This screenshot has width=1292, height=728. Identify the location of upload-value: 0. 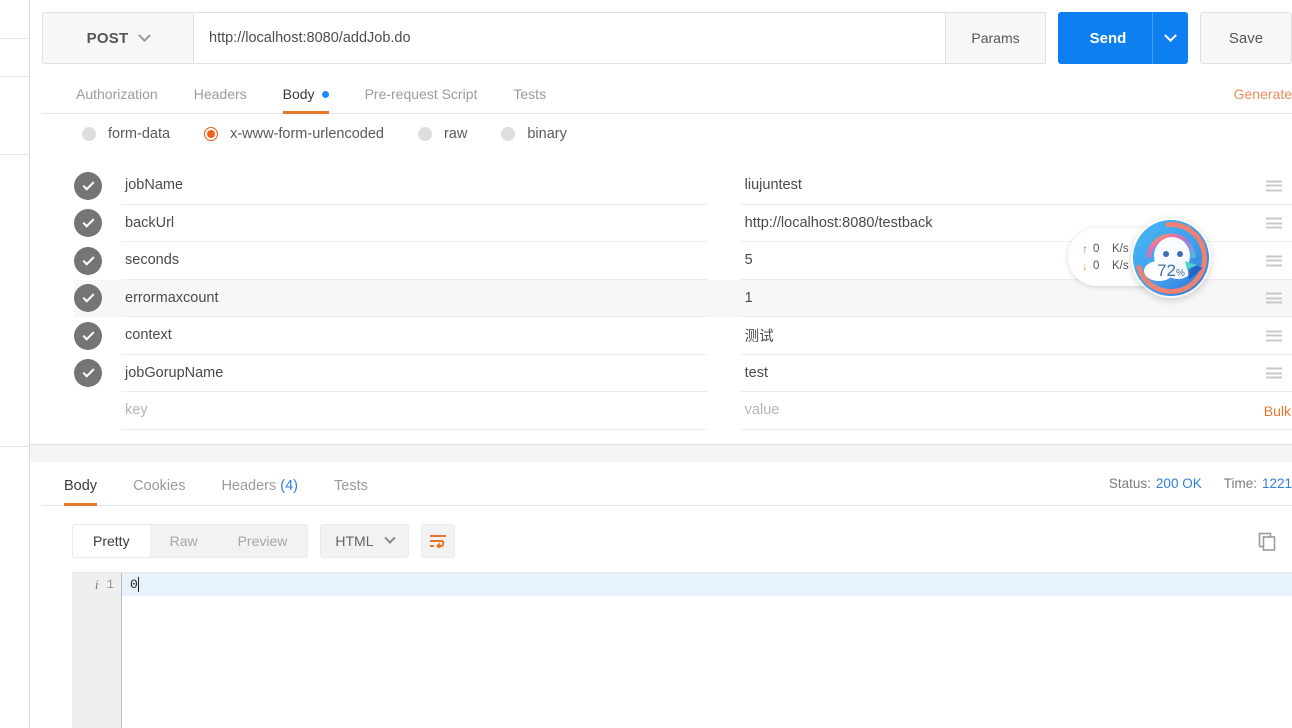
(1096, 248).